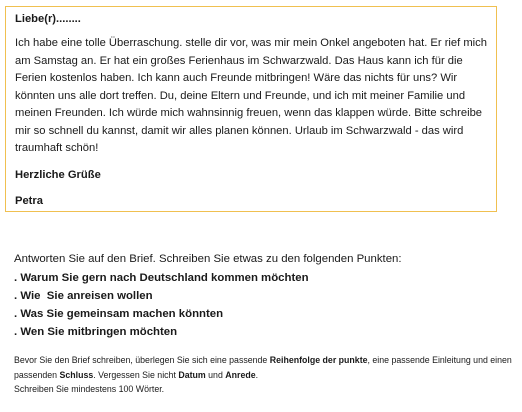 This screenshot has width=522, height=412. I want to click on instructions-text: . Vergessen Sie nicht, so click(136, 374).